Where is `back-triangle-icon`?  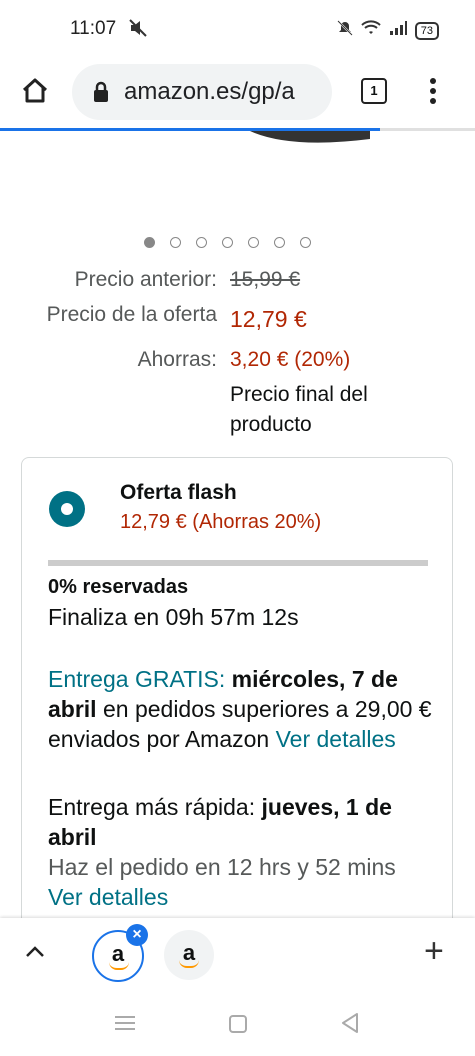
back-triangle-icon is located at coordinates (350, 1025).